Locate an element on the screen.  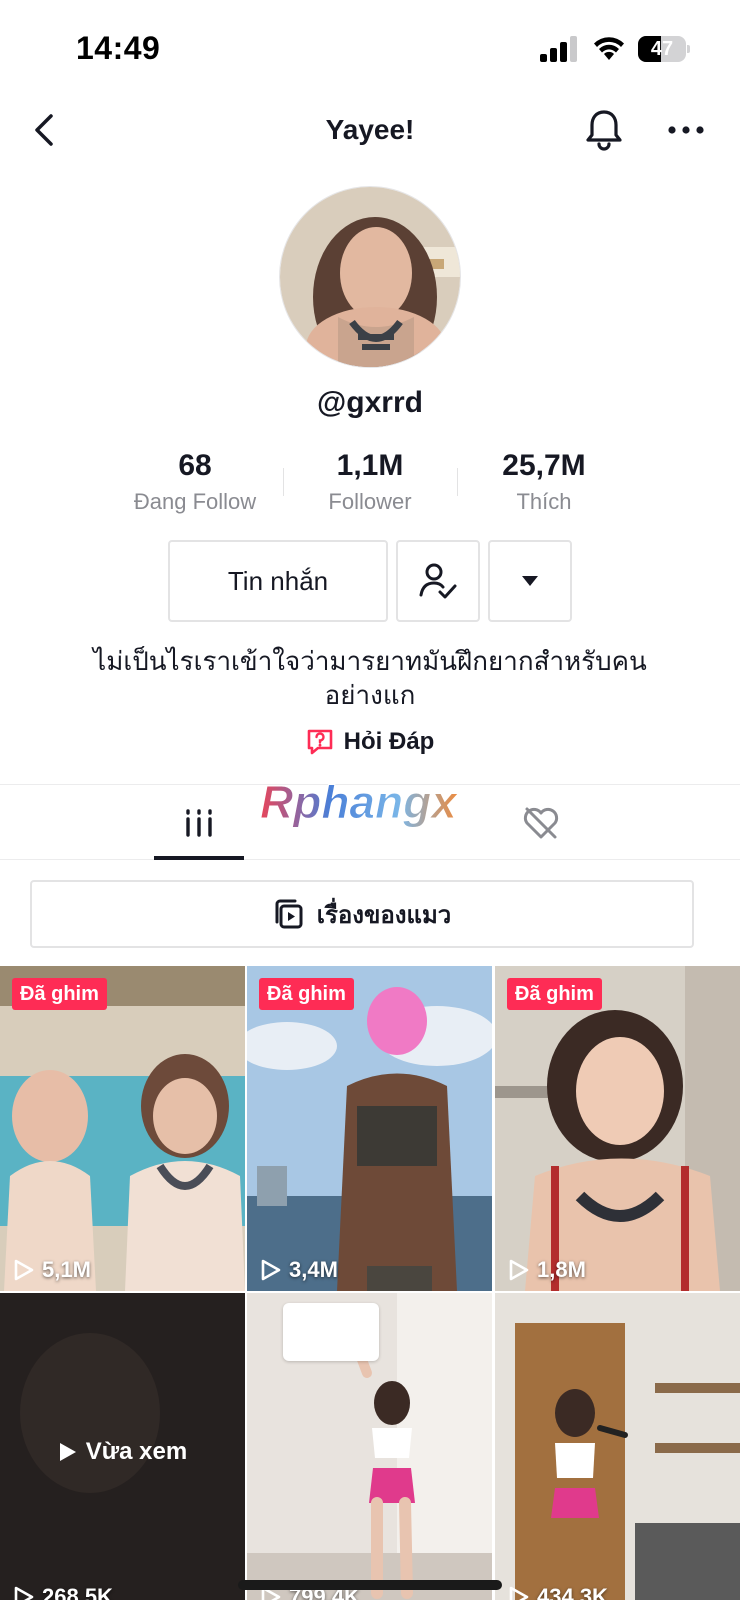
stat-likes-count: 25,7M is located at coordinates (544, 465).